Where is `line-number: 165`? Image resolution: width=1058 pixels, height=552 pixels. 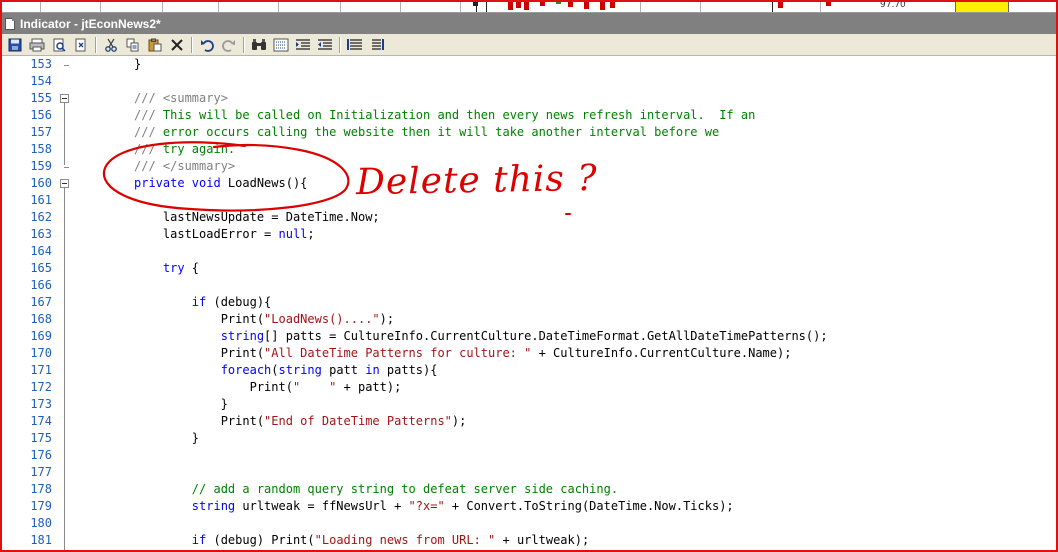 line-number: 165 is located at coordinates (41, 268).